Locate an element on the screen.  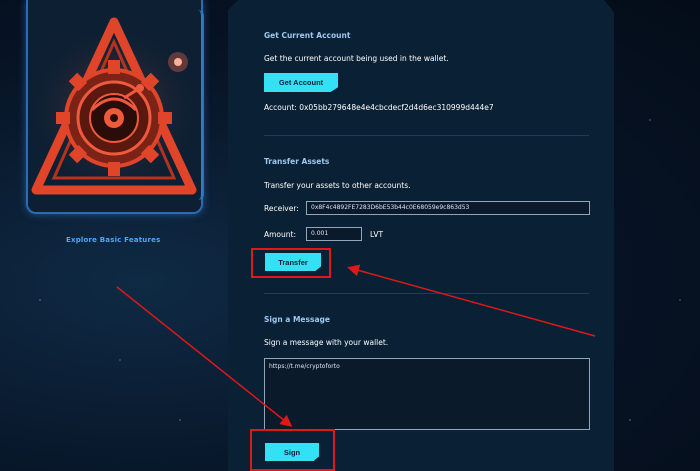
receiver-label: Receiver: is located at coordinates (281, 208).